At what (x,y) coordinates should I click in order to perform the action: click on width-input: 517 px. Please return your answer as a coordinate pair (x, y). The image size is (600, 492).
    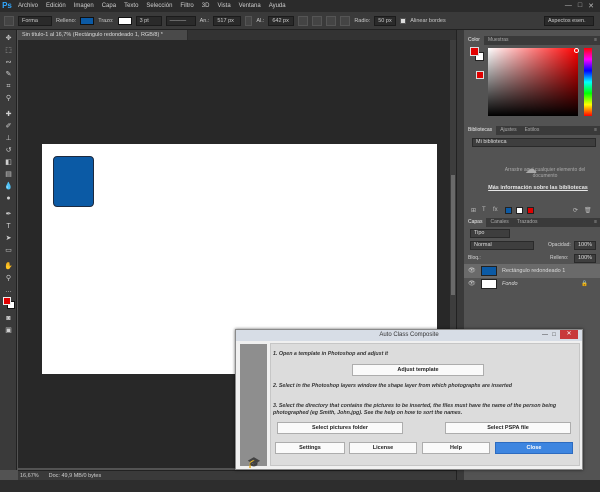
    Looking at the image, I should click on (227, 20).